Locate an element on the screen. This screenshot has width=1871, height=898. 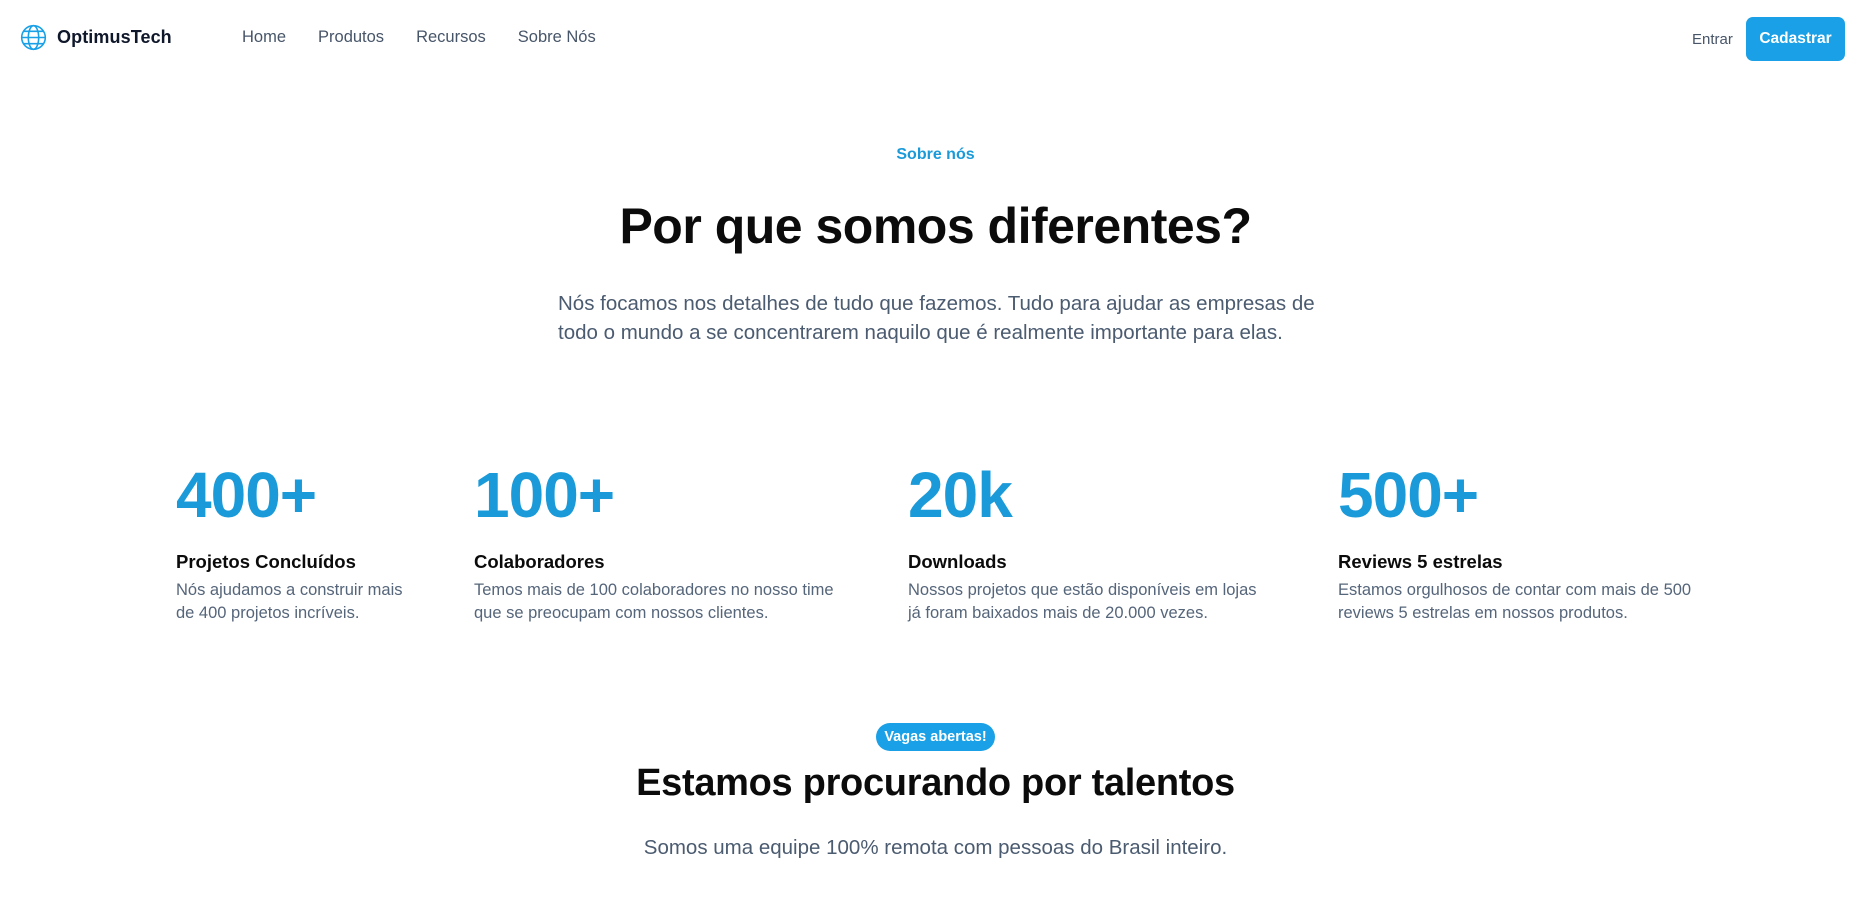
login-link: Entrar is located at coordinates (1712, 39).